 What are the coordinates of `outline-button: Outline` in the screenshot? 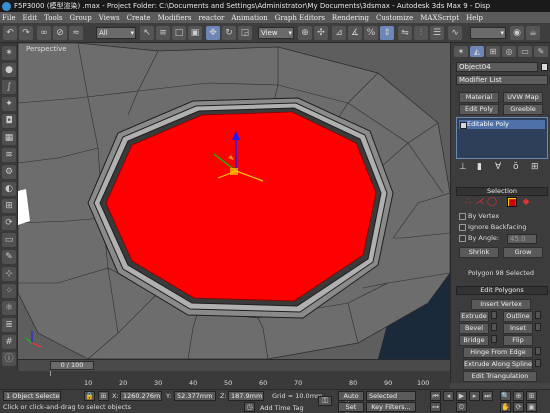 It's located at (518, 316).